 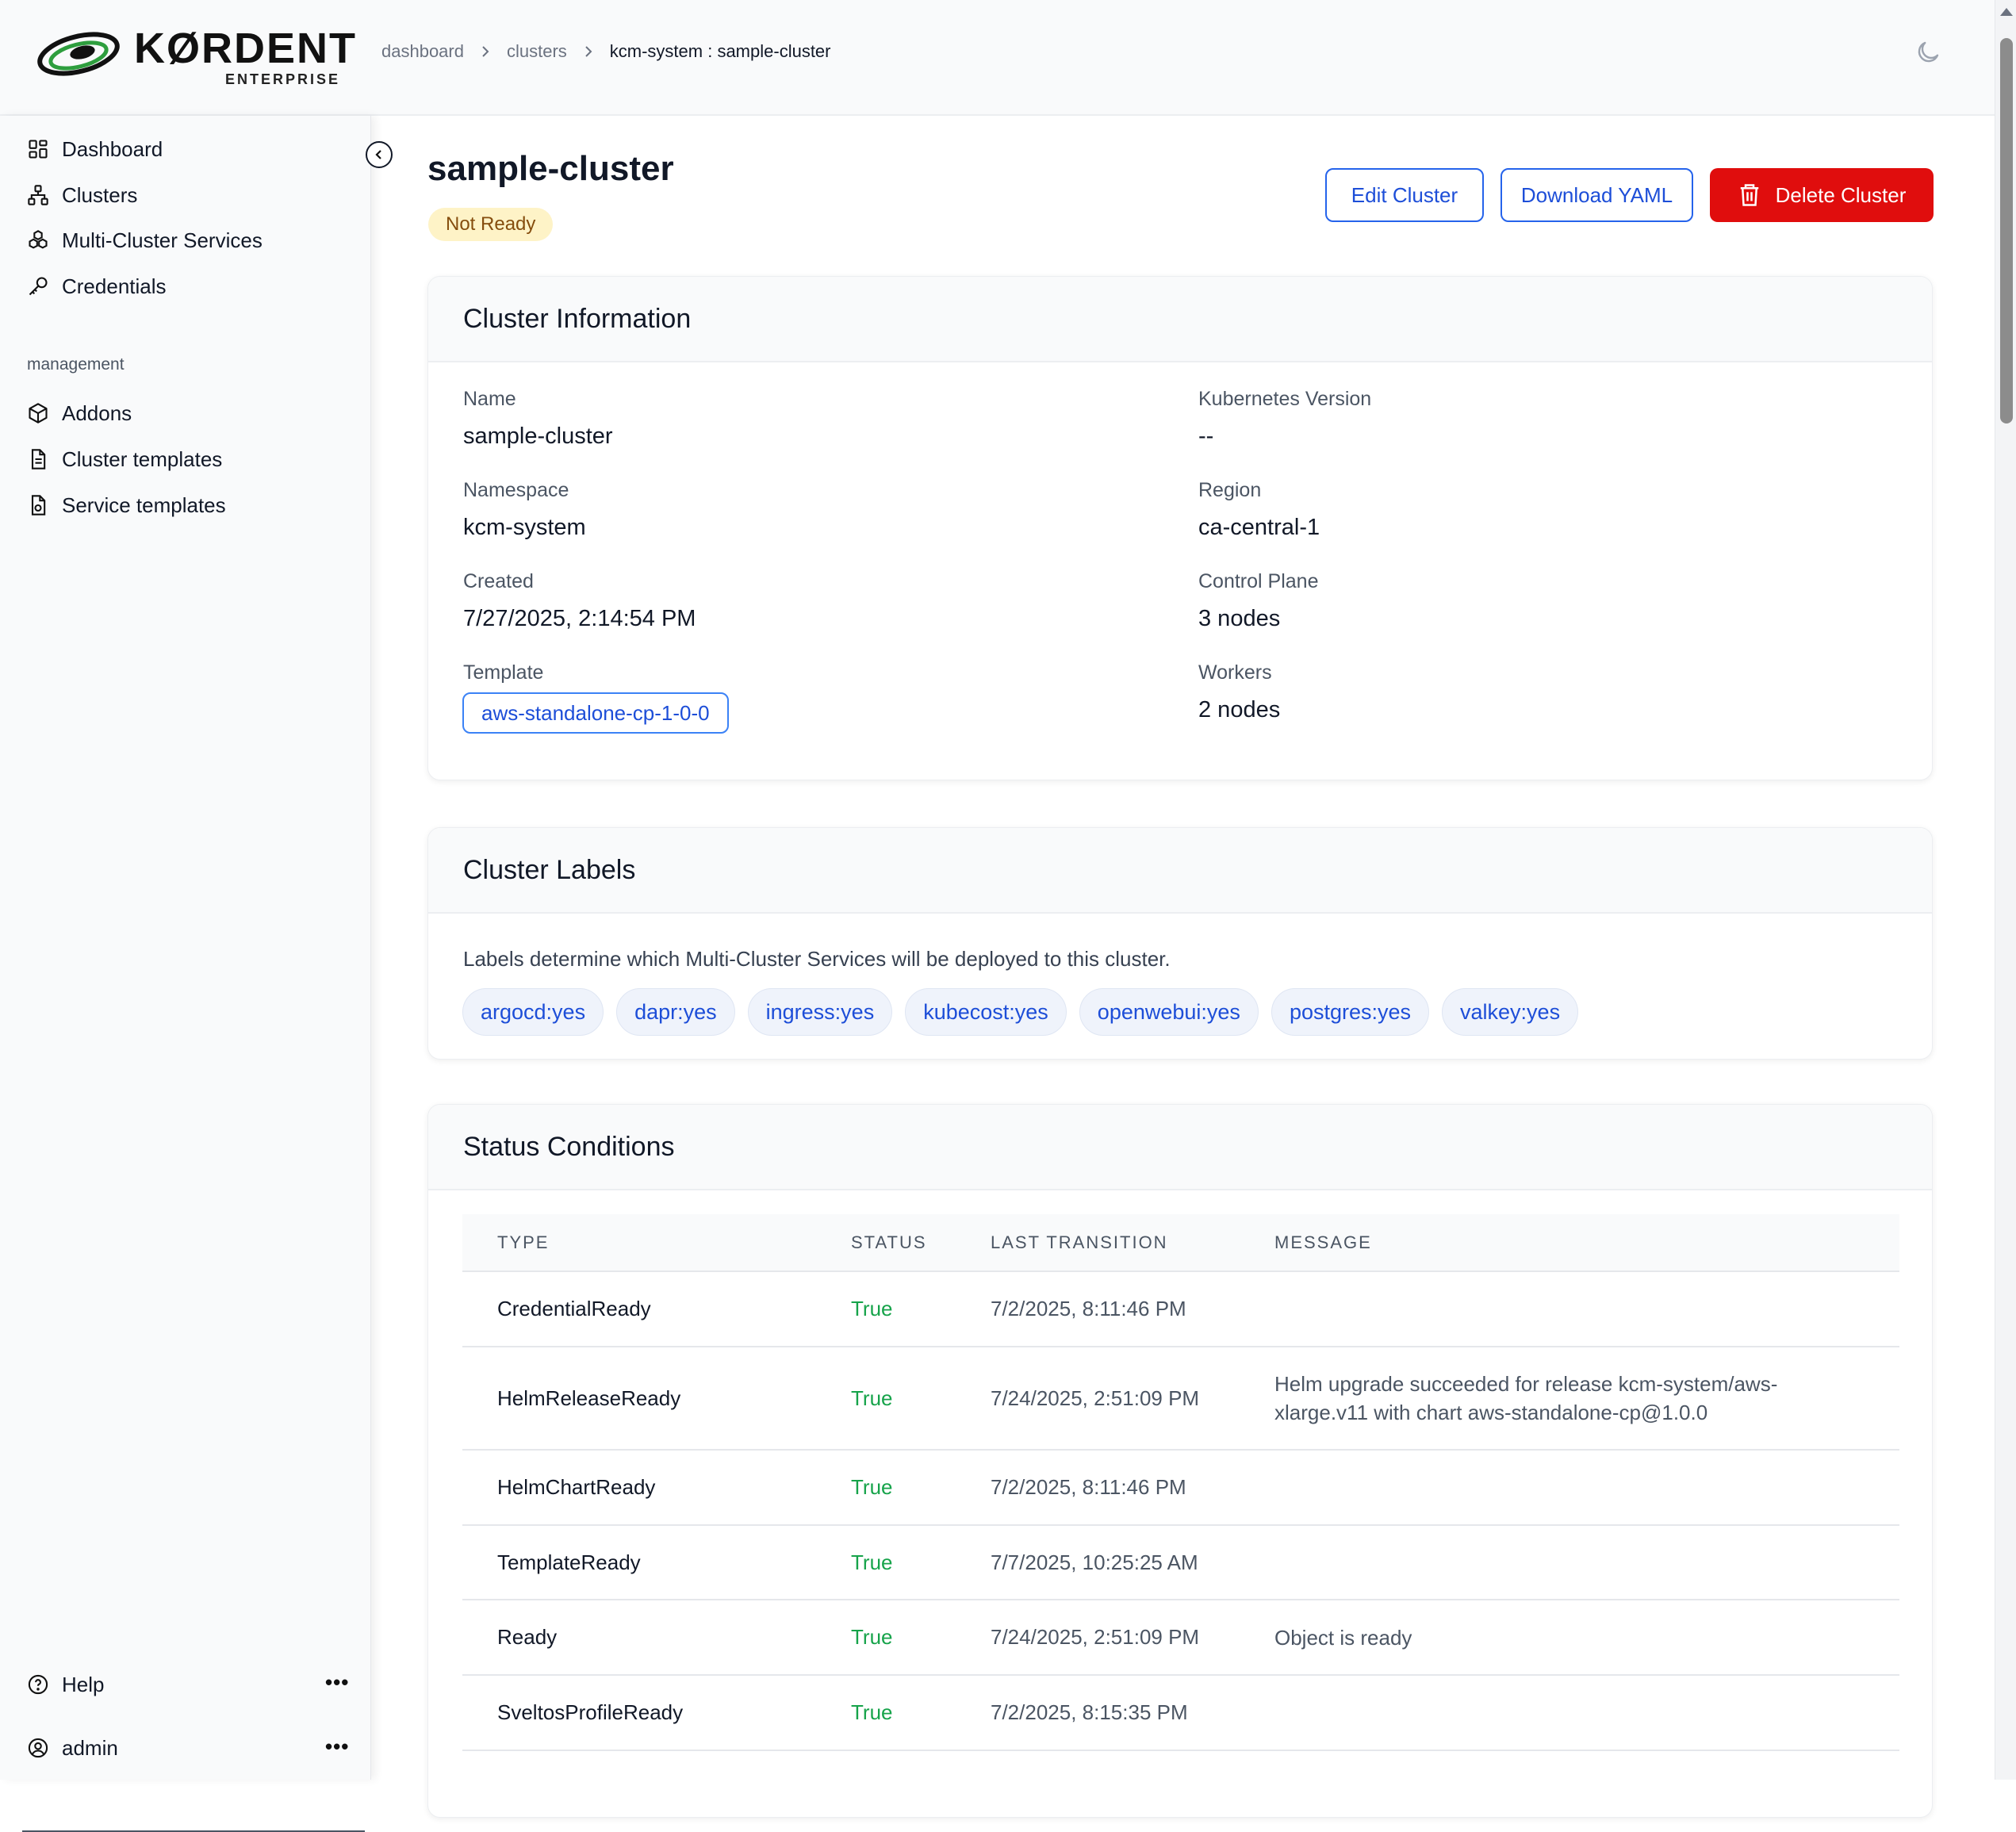 I want to click on chevron-right-icon, so click(x=485, y=51).